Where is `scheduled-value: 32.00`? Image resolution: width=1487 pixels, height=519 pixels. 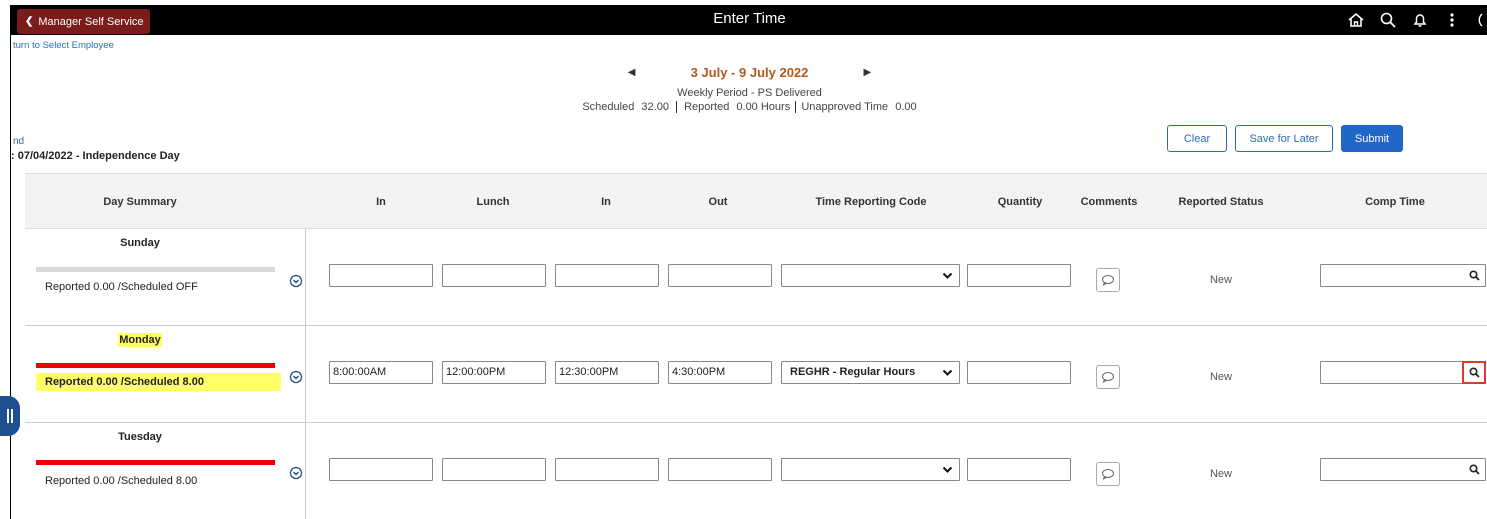
scheduled-value: 32.00 is located at coordinates (655, 107).